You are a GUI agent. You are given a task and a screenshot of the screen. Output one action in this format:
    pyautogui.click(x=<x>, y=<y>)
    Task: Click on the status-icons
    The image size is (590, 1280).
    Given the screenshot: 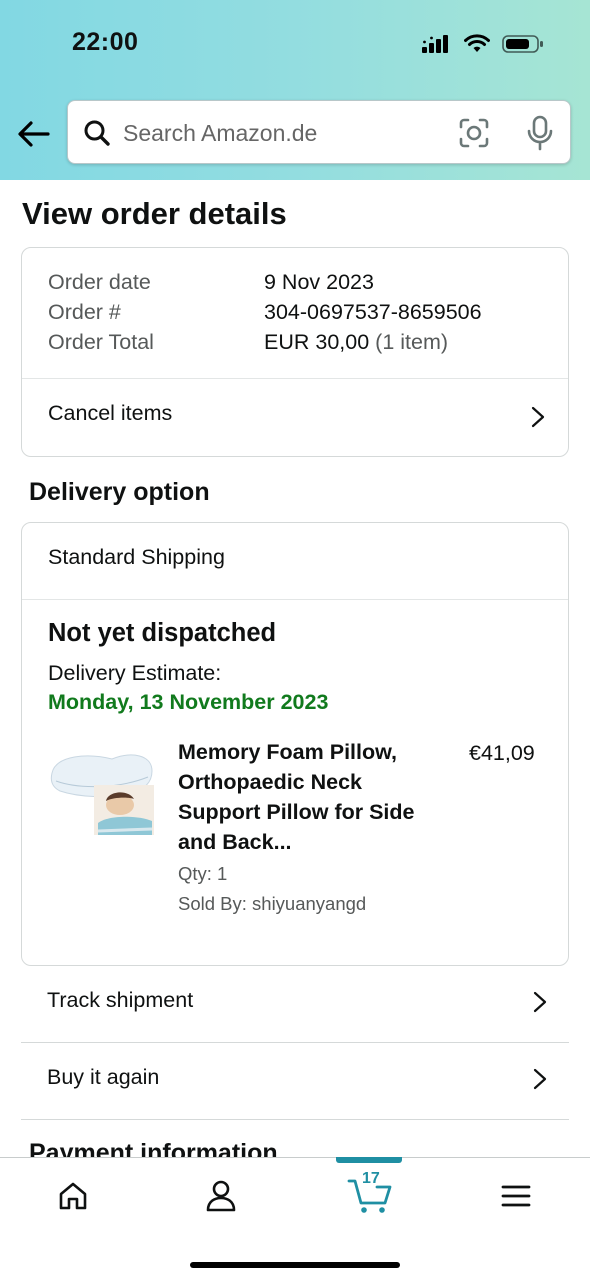 What is the action you would take?
    pyautogui.click(x=483, y=44)
    